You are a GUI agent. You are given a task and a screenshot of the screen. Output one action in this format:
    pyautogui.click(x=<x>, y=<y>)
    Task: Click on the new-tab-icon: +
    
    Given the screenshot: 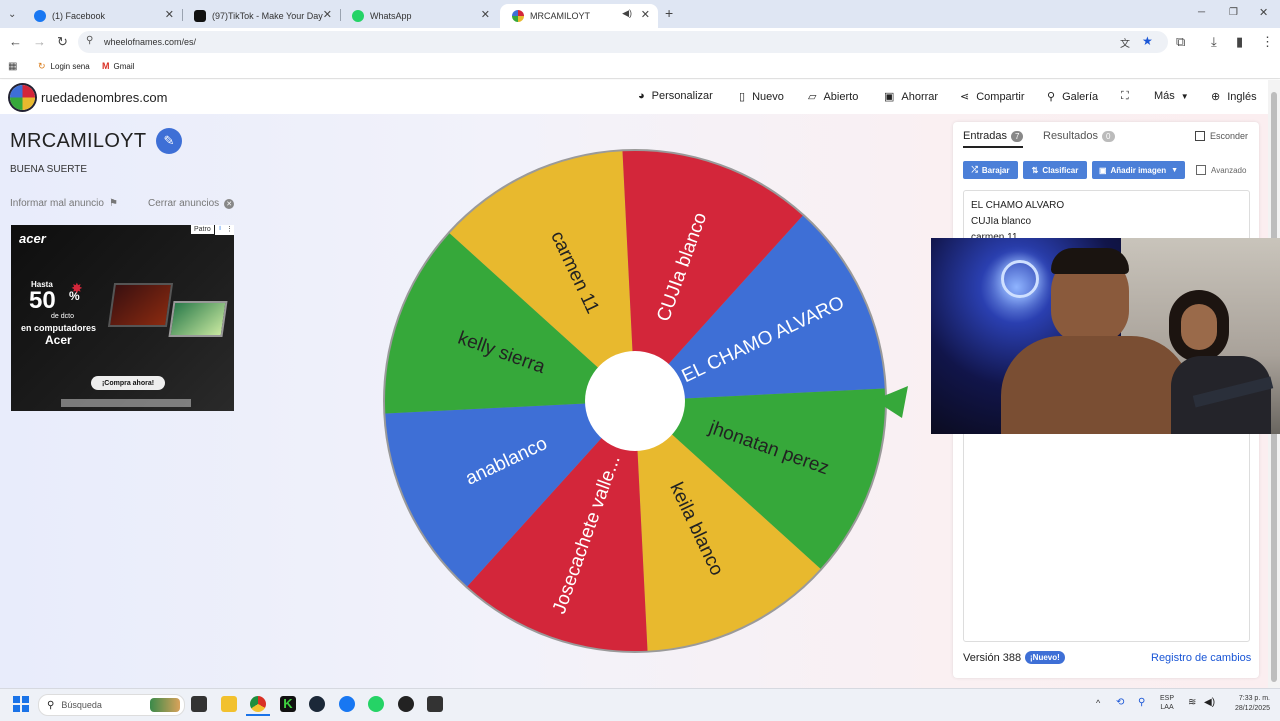 What is the action you would take?
    pyautogui.click(x=669, y=13)
    